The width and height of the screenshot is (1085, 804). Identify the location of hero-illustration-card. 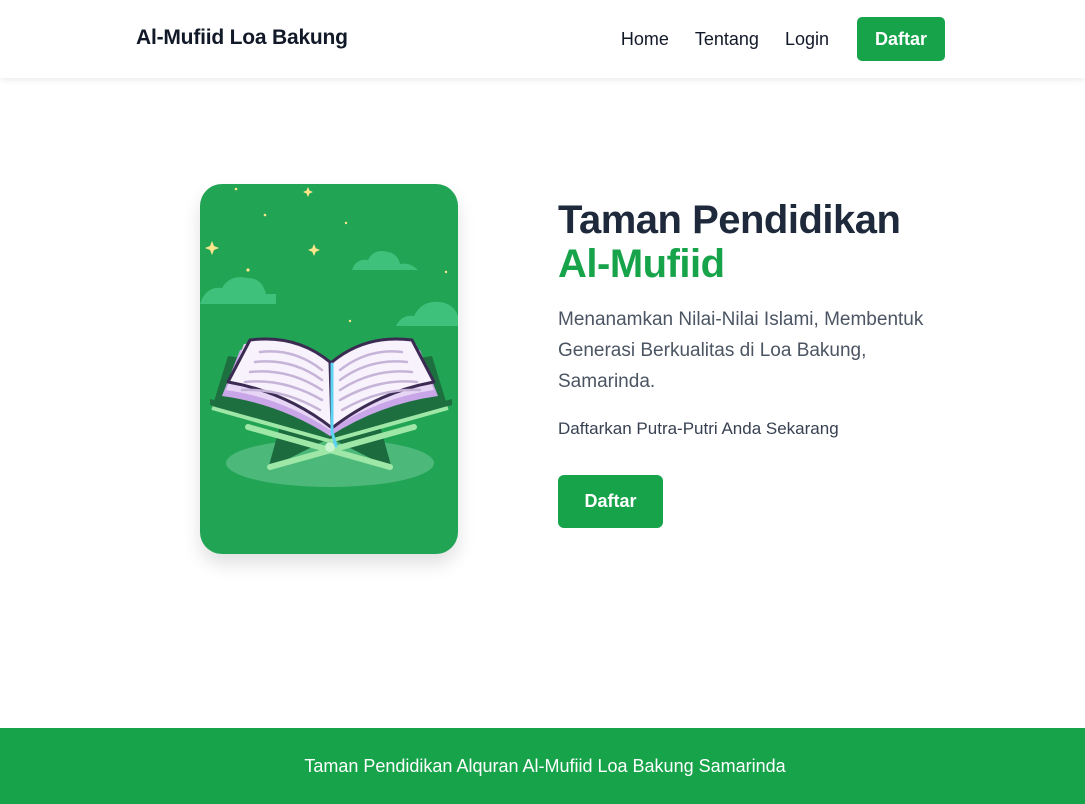
(329, 369).